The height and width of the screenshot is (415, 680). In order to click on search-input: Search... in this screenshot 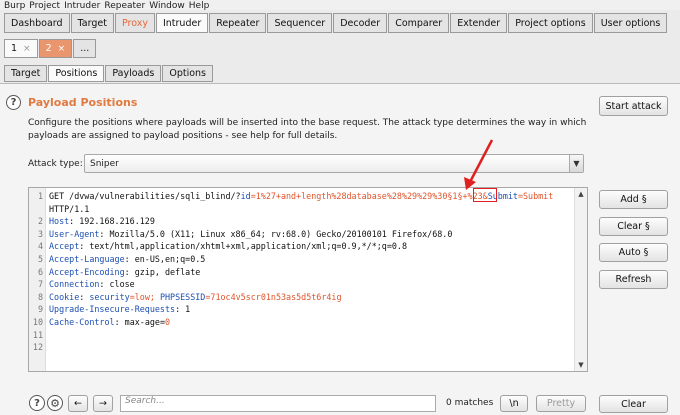, I will do `click(278, 403)`.